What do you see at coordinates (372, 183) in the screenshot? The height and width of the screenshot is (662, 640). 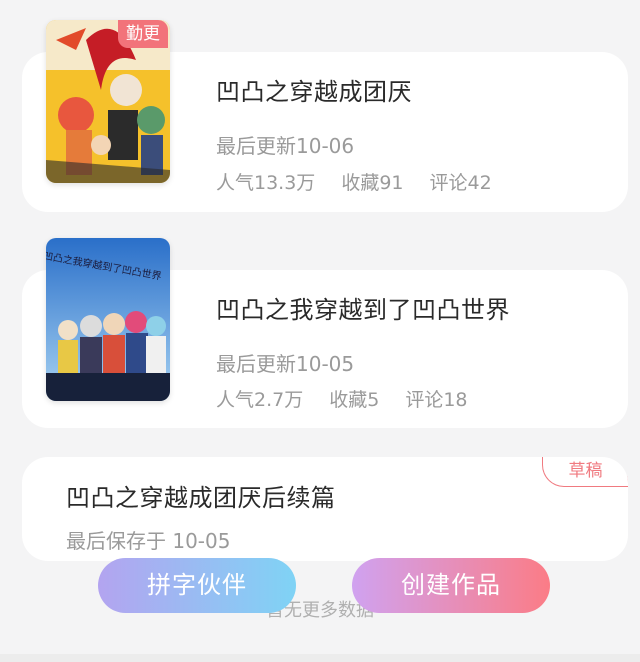 I see `favorites-count: 收藏91` at bounding box center [372, 183].